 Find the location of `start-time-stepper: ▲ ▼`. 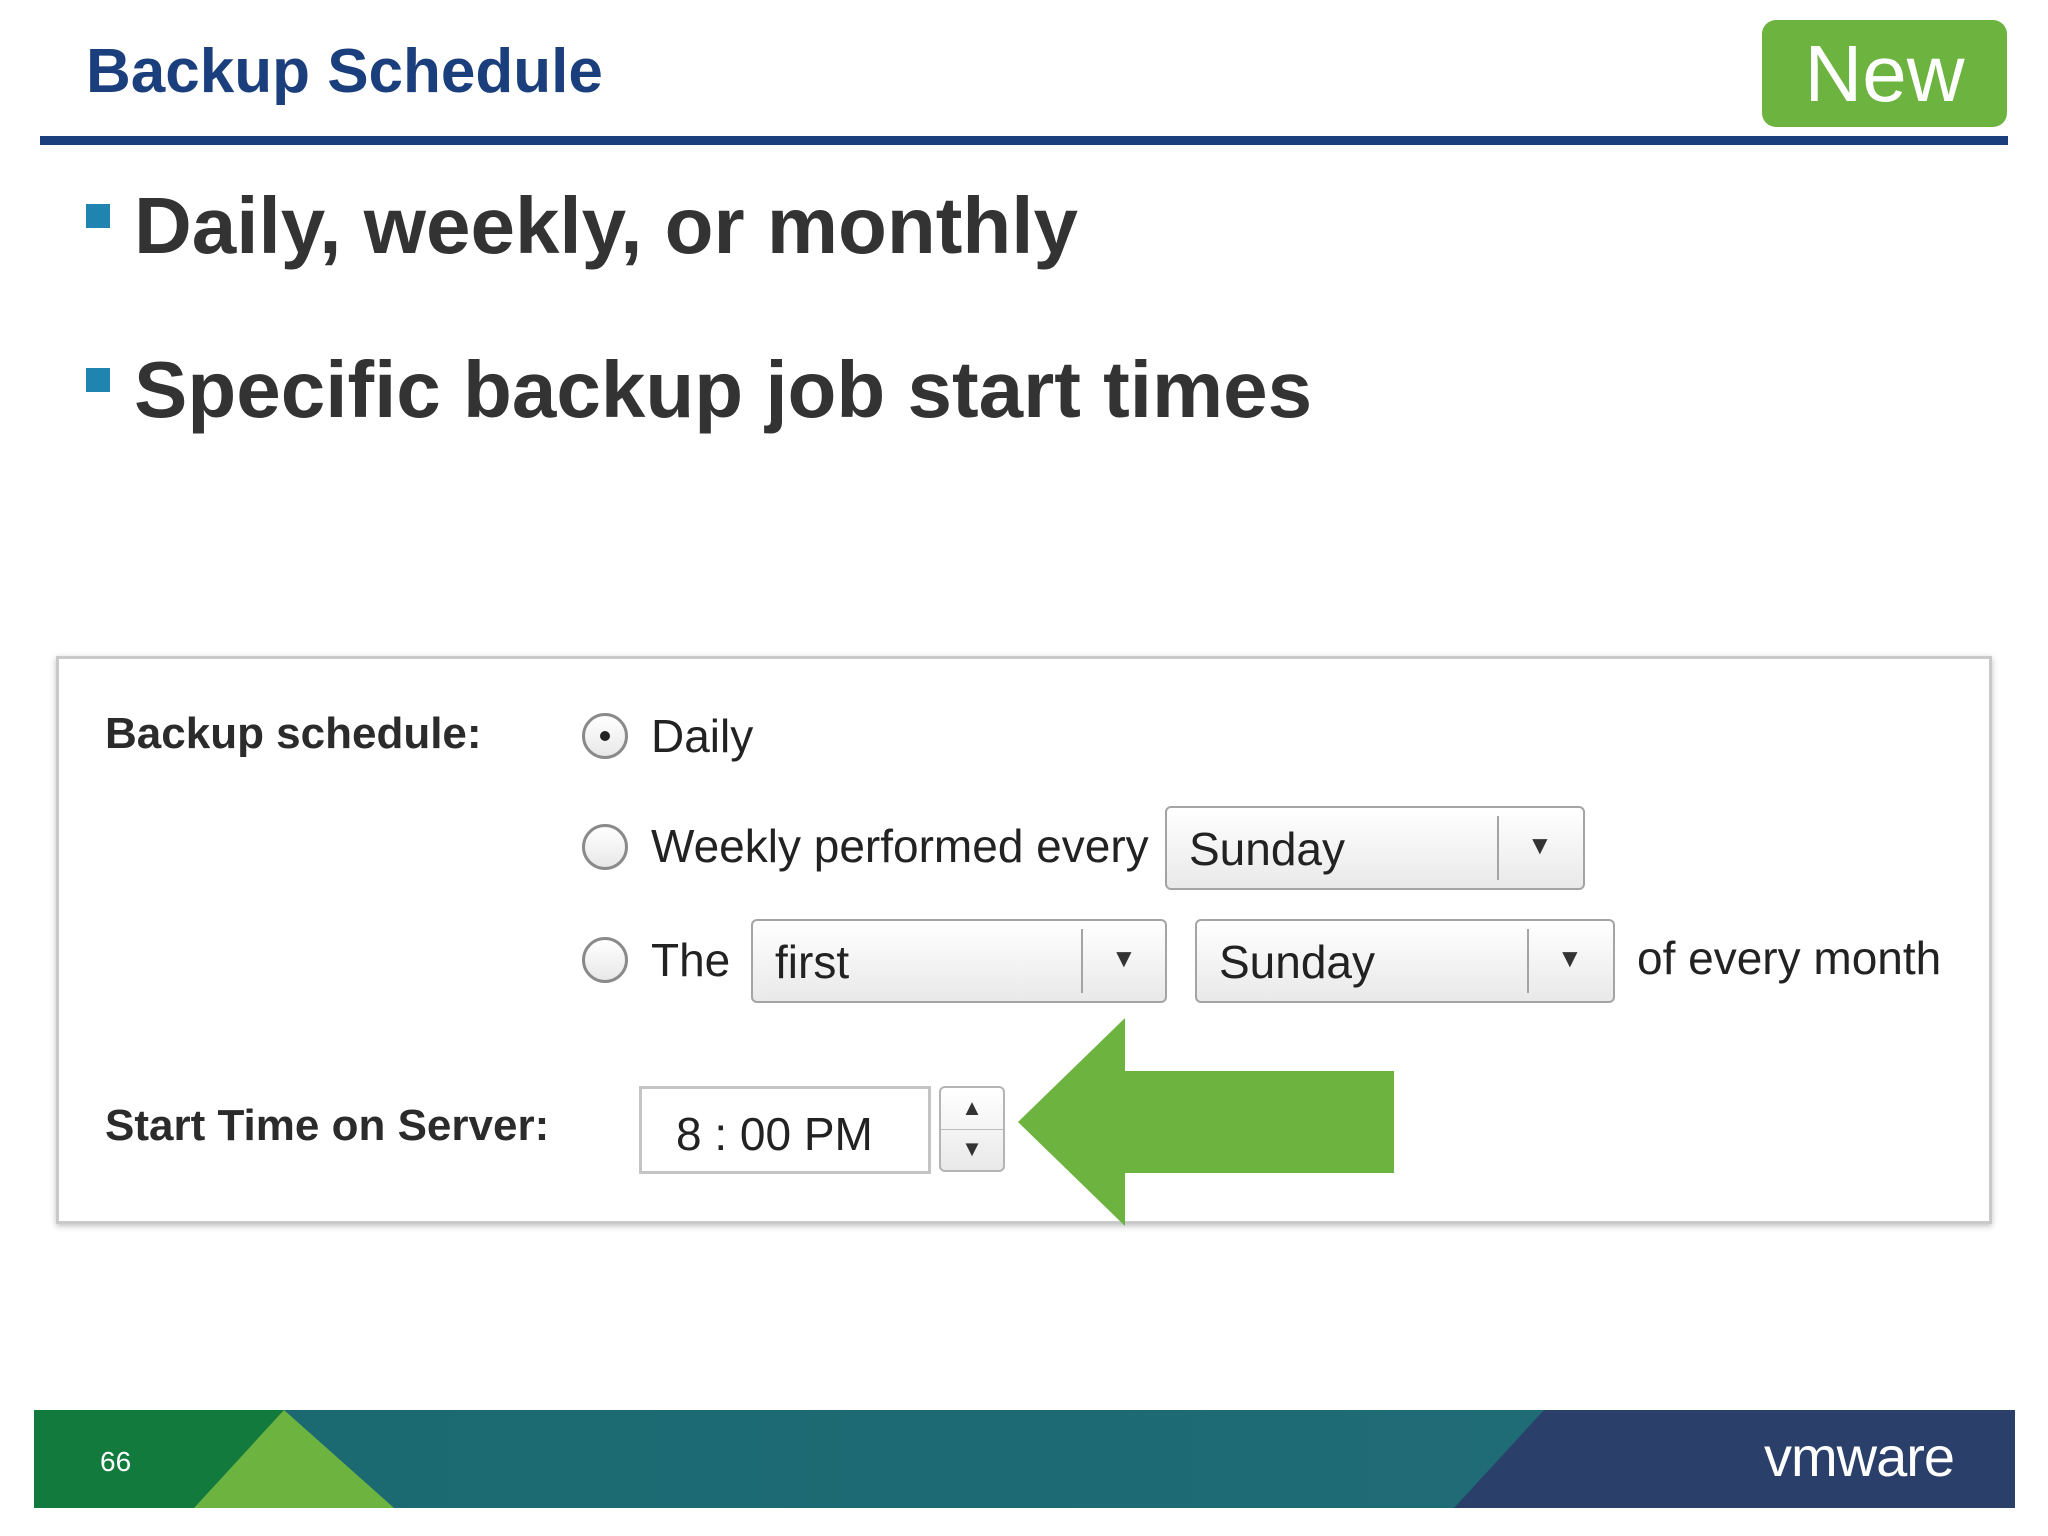

start-time-stepper: ▲ ▼ is located at coordinates (972, 1129).